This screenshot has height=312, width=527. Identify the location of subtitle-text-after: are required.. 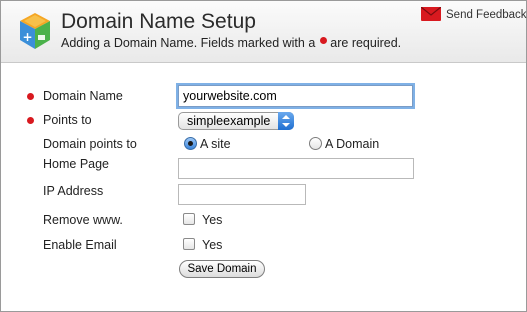
(366, 43).